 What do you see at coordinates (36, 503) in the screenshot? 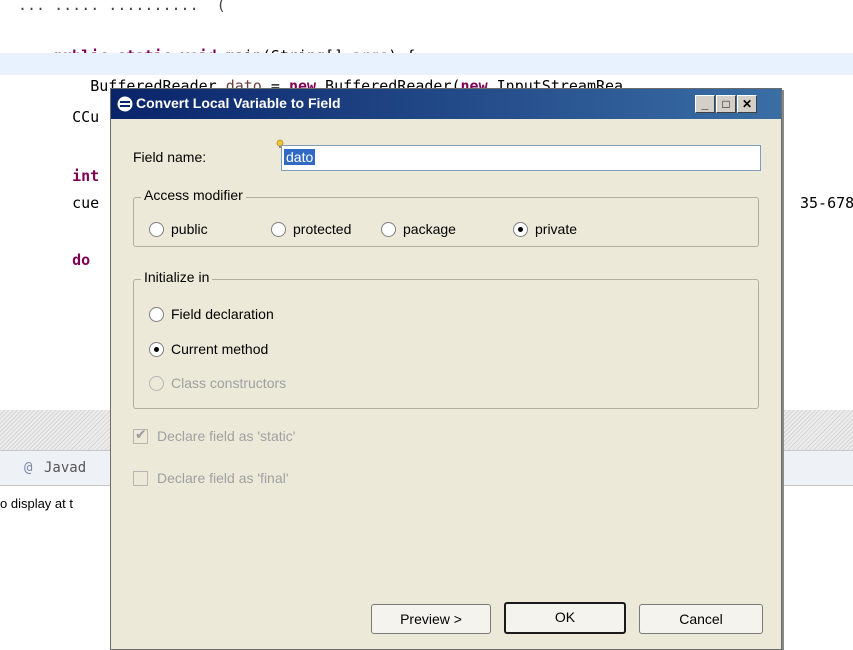
I see `javadoc-message: o display at t` at bounding box center [36, 503].